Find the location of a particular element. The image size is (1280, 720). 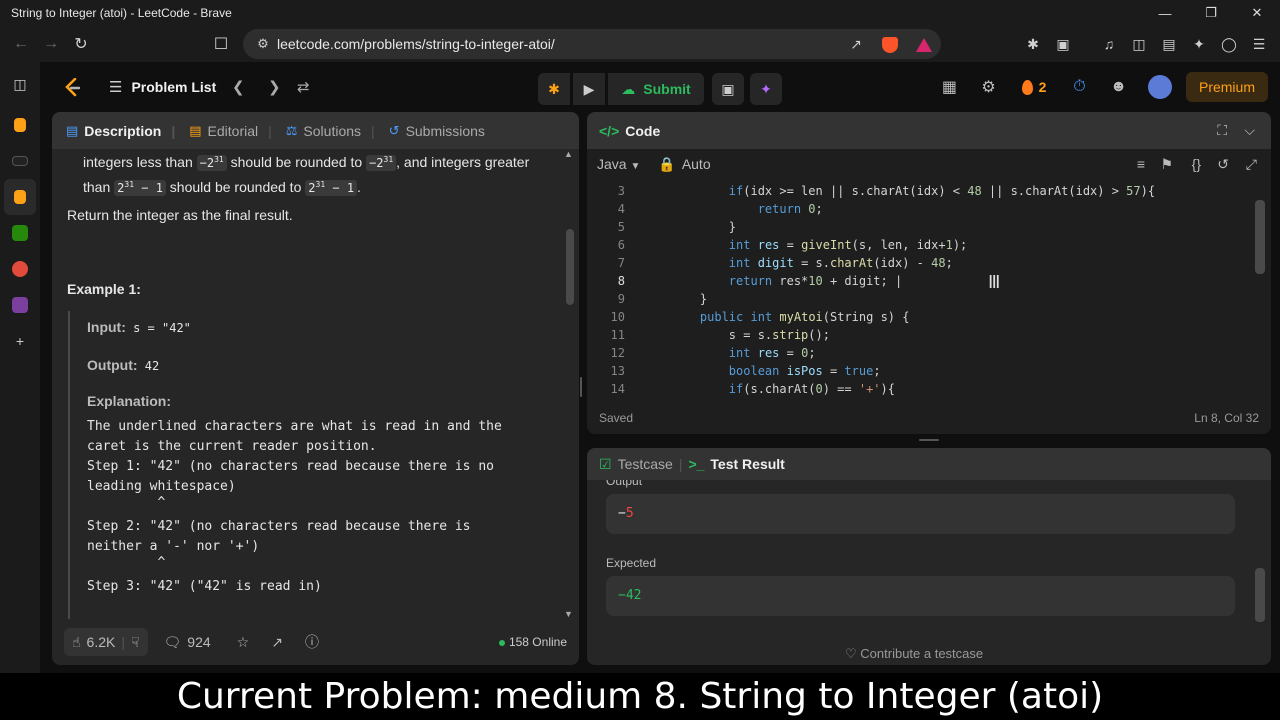

tab-solutions: ⚖ Solutions | is located at coordinates (337, 131).